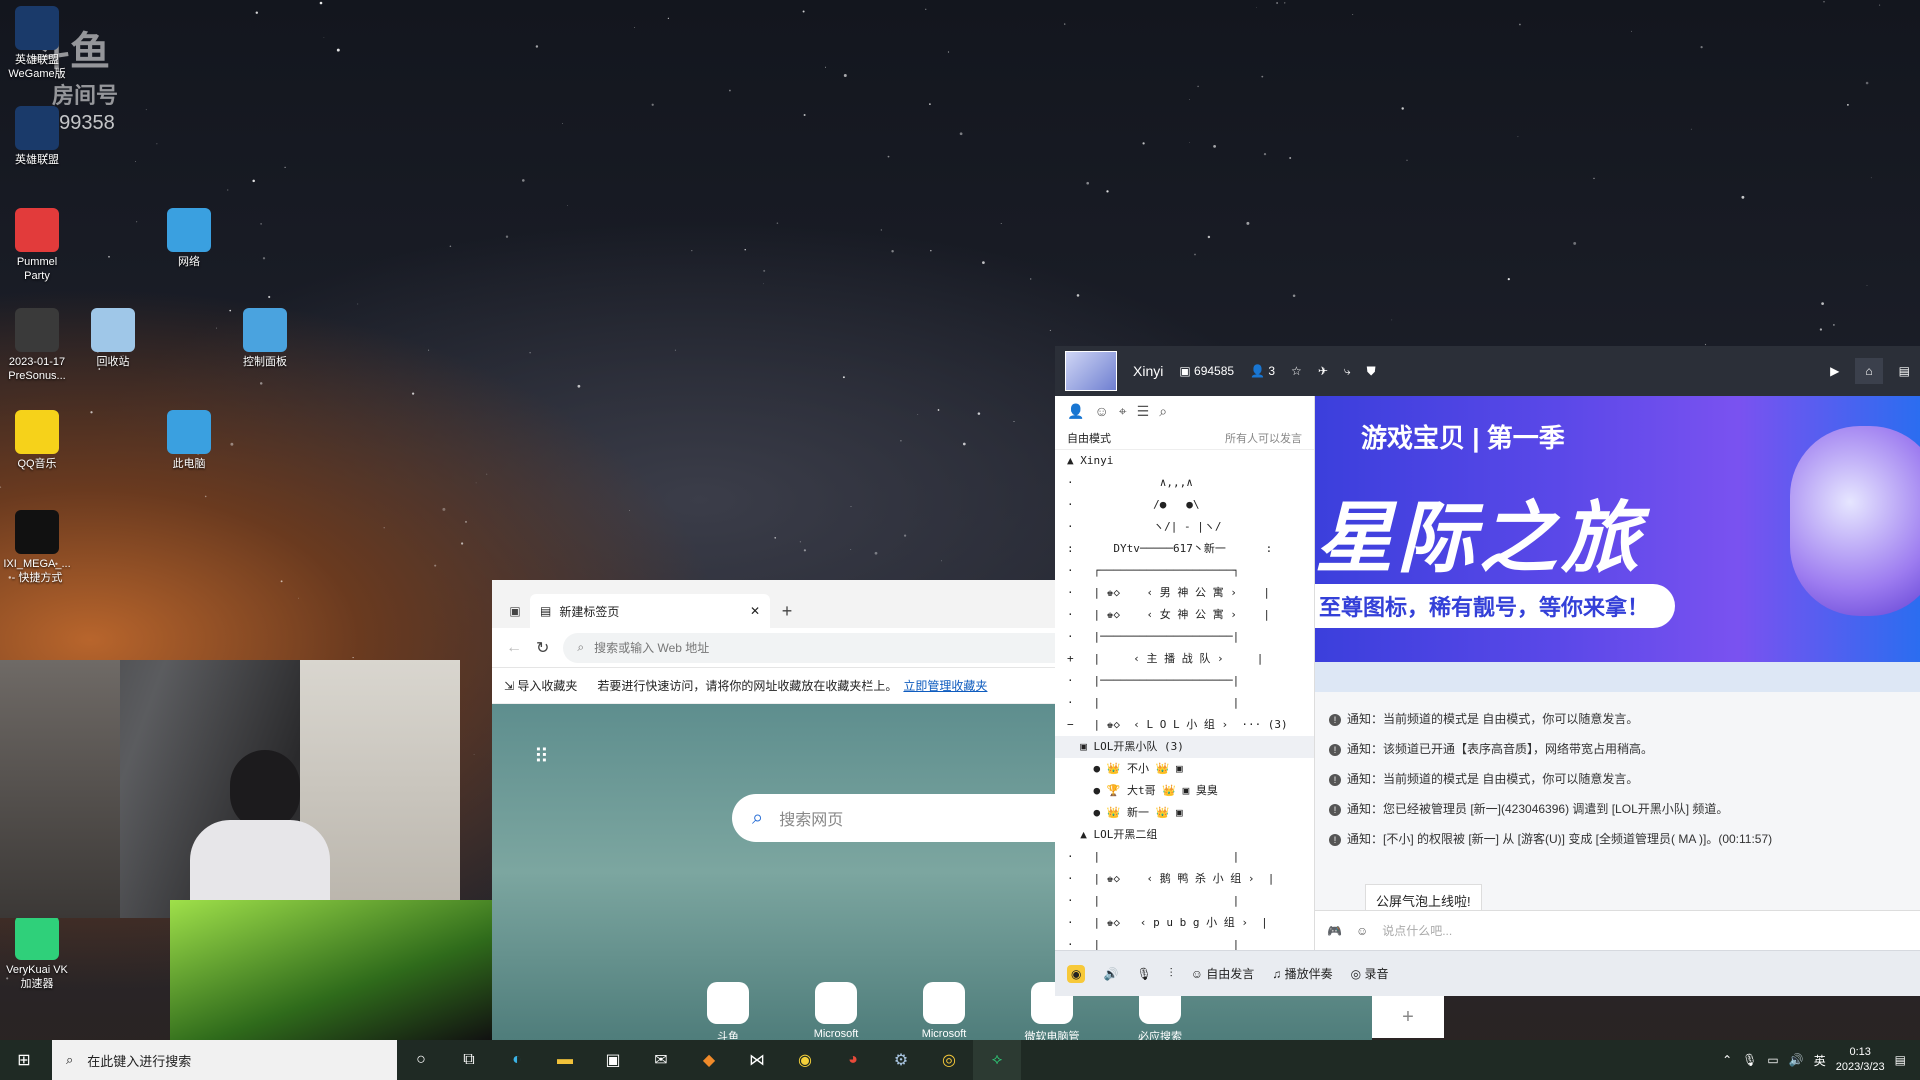  What do you see at coordinates (1869, 371) in the screenshot?
I see `home-icon: ⌂` at bounding box center [1869, 371].